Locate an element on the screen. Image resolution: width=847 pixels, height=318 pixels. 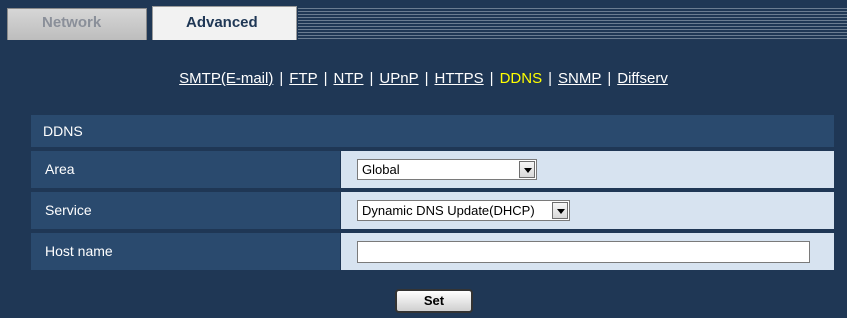
area-label: Area is located at coordinates (185, 169).